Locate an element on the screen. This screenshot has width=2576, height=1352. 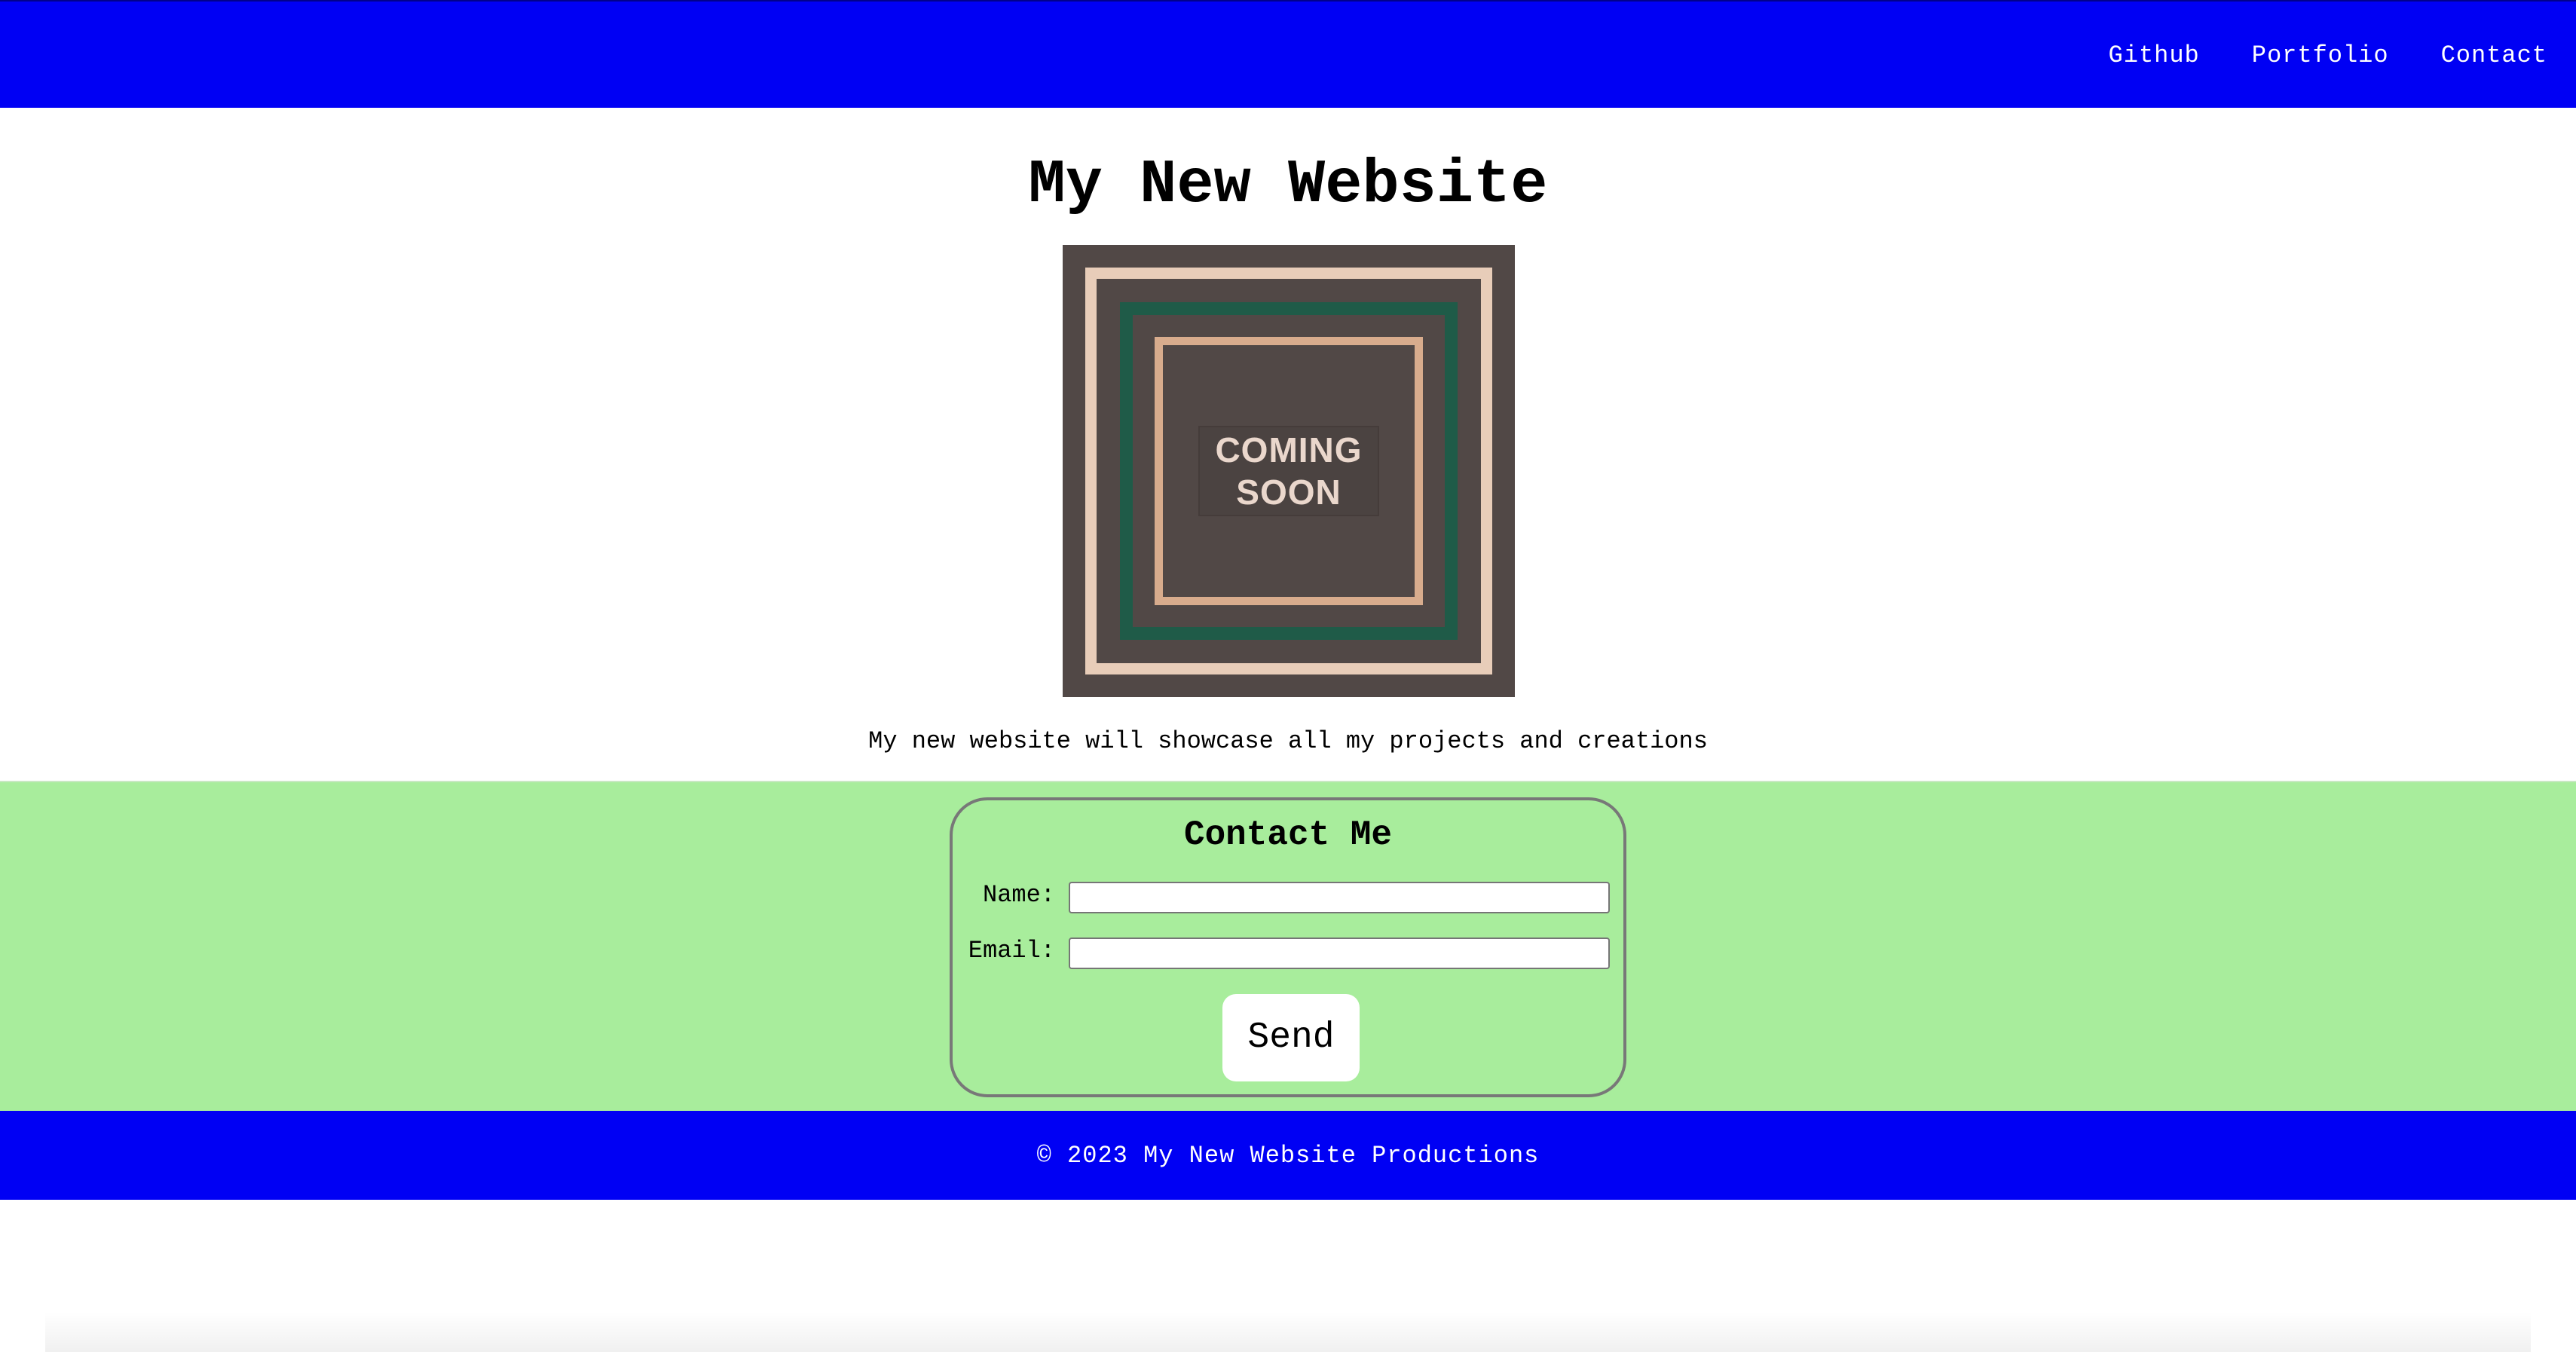
site-footer: © 2023 My New Website Productions is located at coordinates (1288, 1155).